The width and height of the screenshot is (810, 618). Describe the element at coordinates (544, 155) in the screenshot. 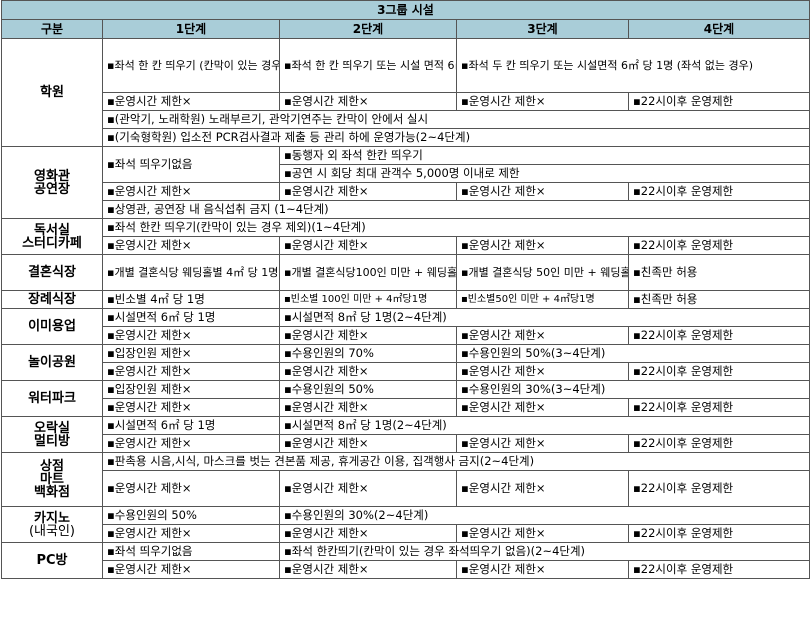

I see `table-cell: ▪동행자 외 좌석 한칸 띄우기` at that location.